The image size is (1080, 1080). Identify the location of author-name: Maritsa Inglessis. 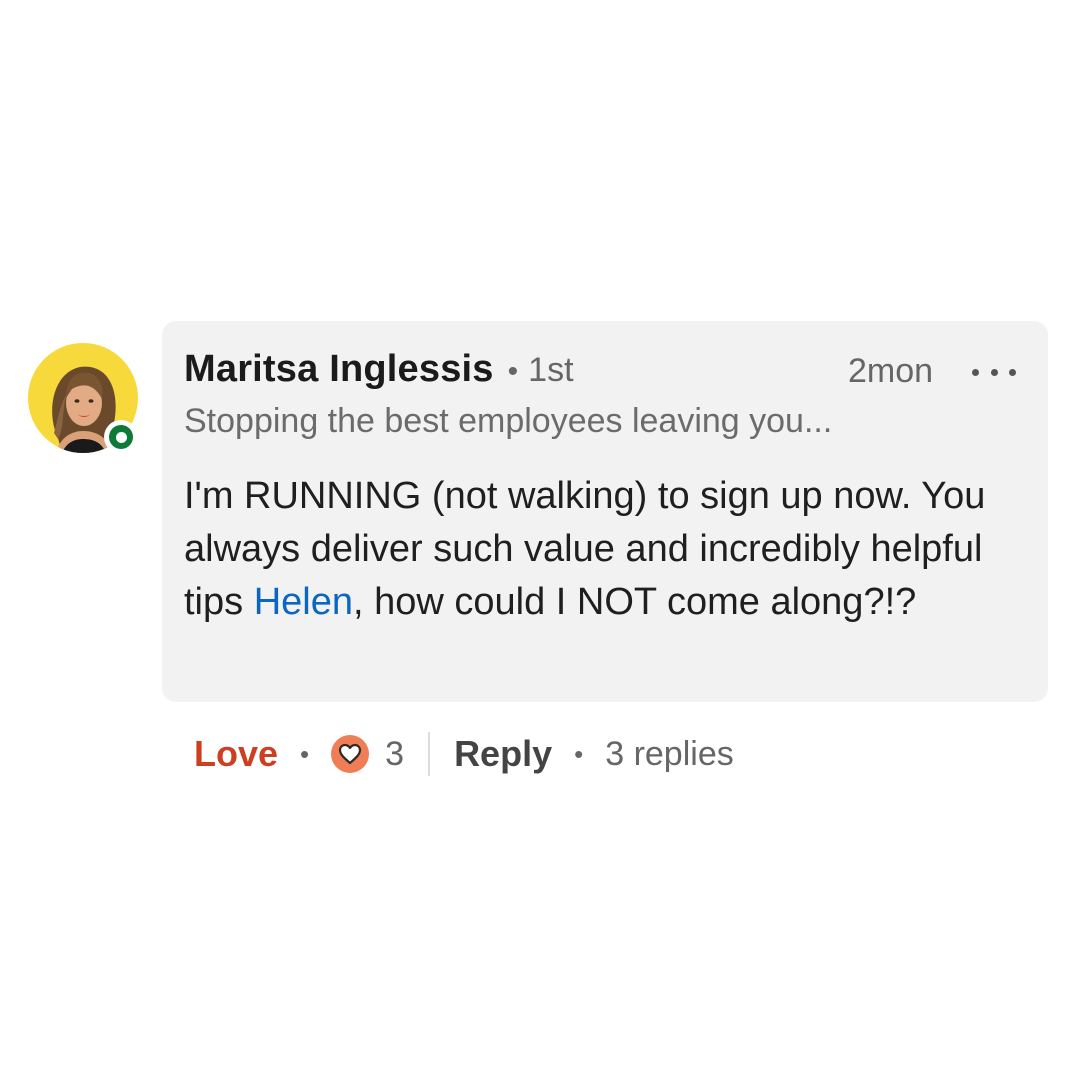
(339, 369).